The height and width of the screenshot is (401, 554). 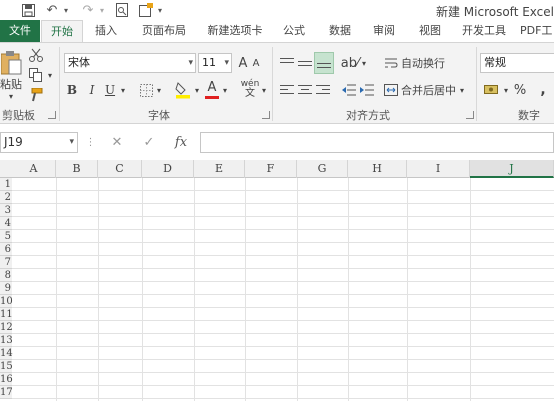 I want to click on tab-pdf: PDF工, so click(x=537, y=31).